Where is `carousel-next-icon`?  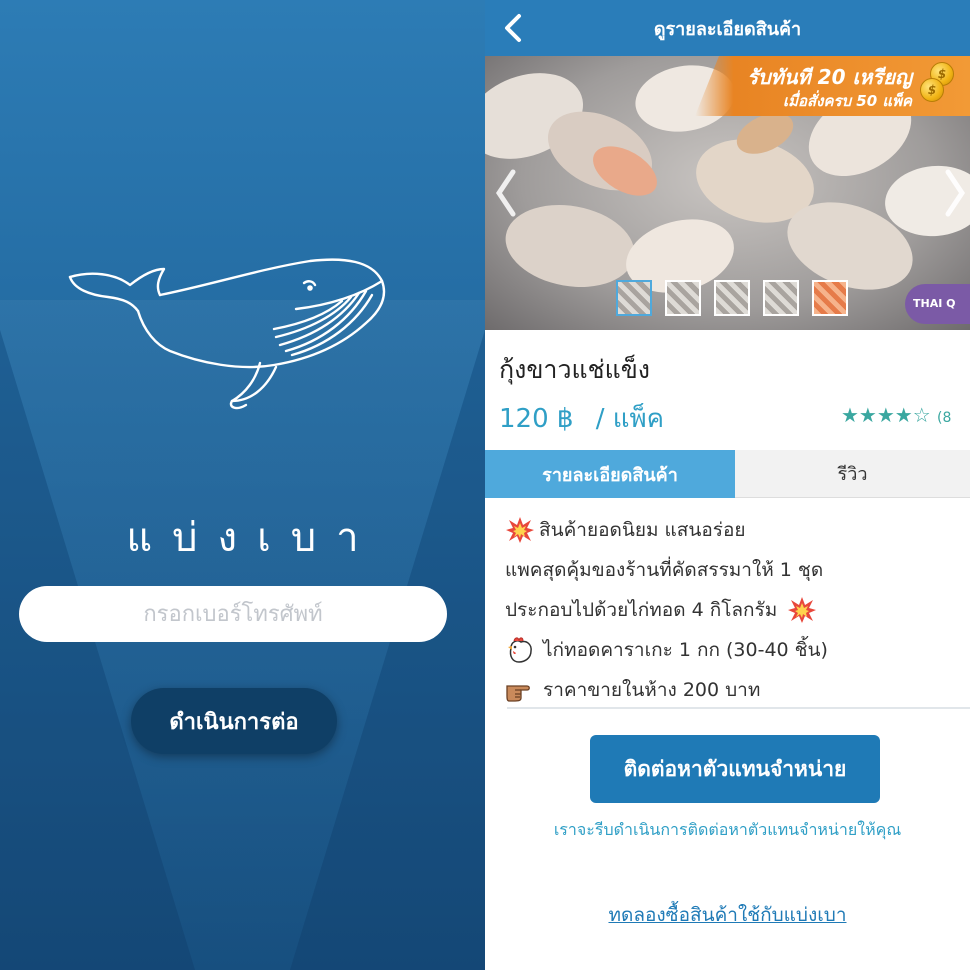 carousel-next-icon is located at coordinates (955, 193).